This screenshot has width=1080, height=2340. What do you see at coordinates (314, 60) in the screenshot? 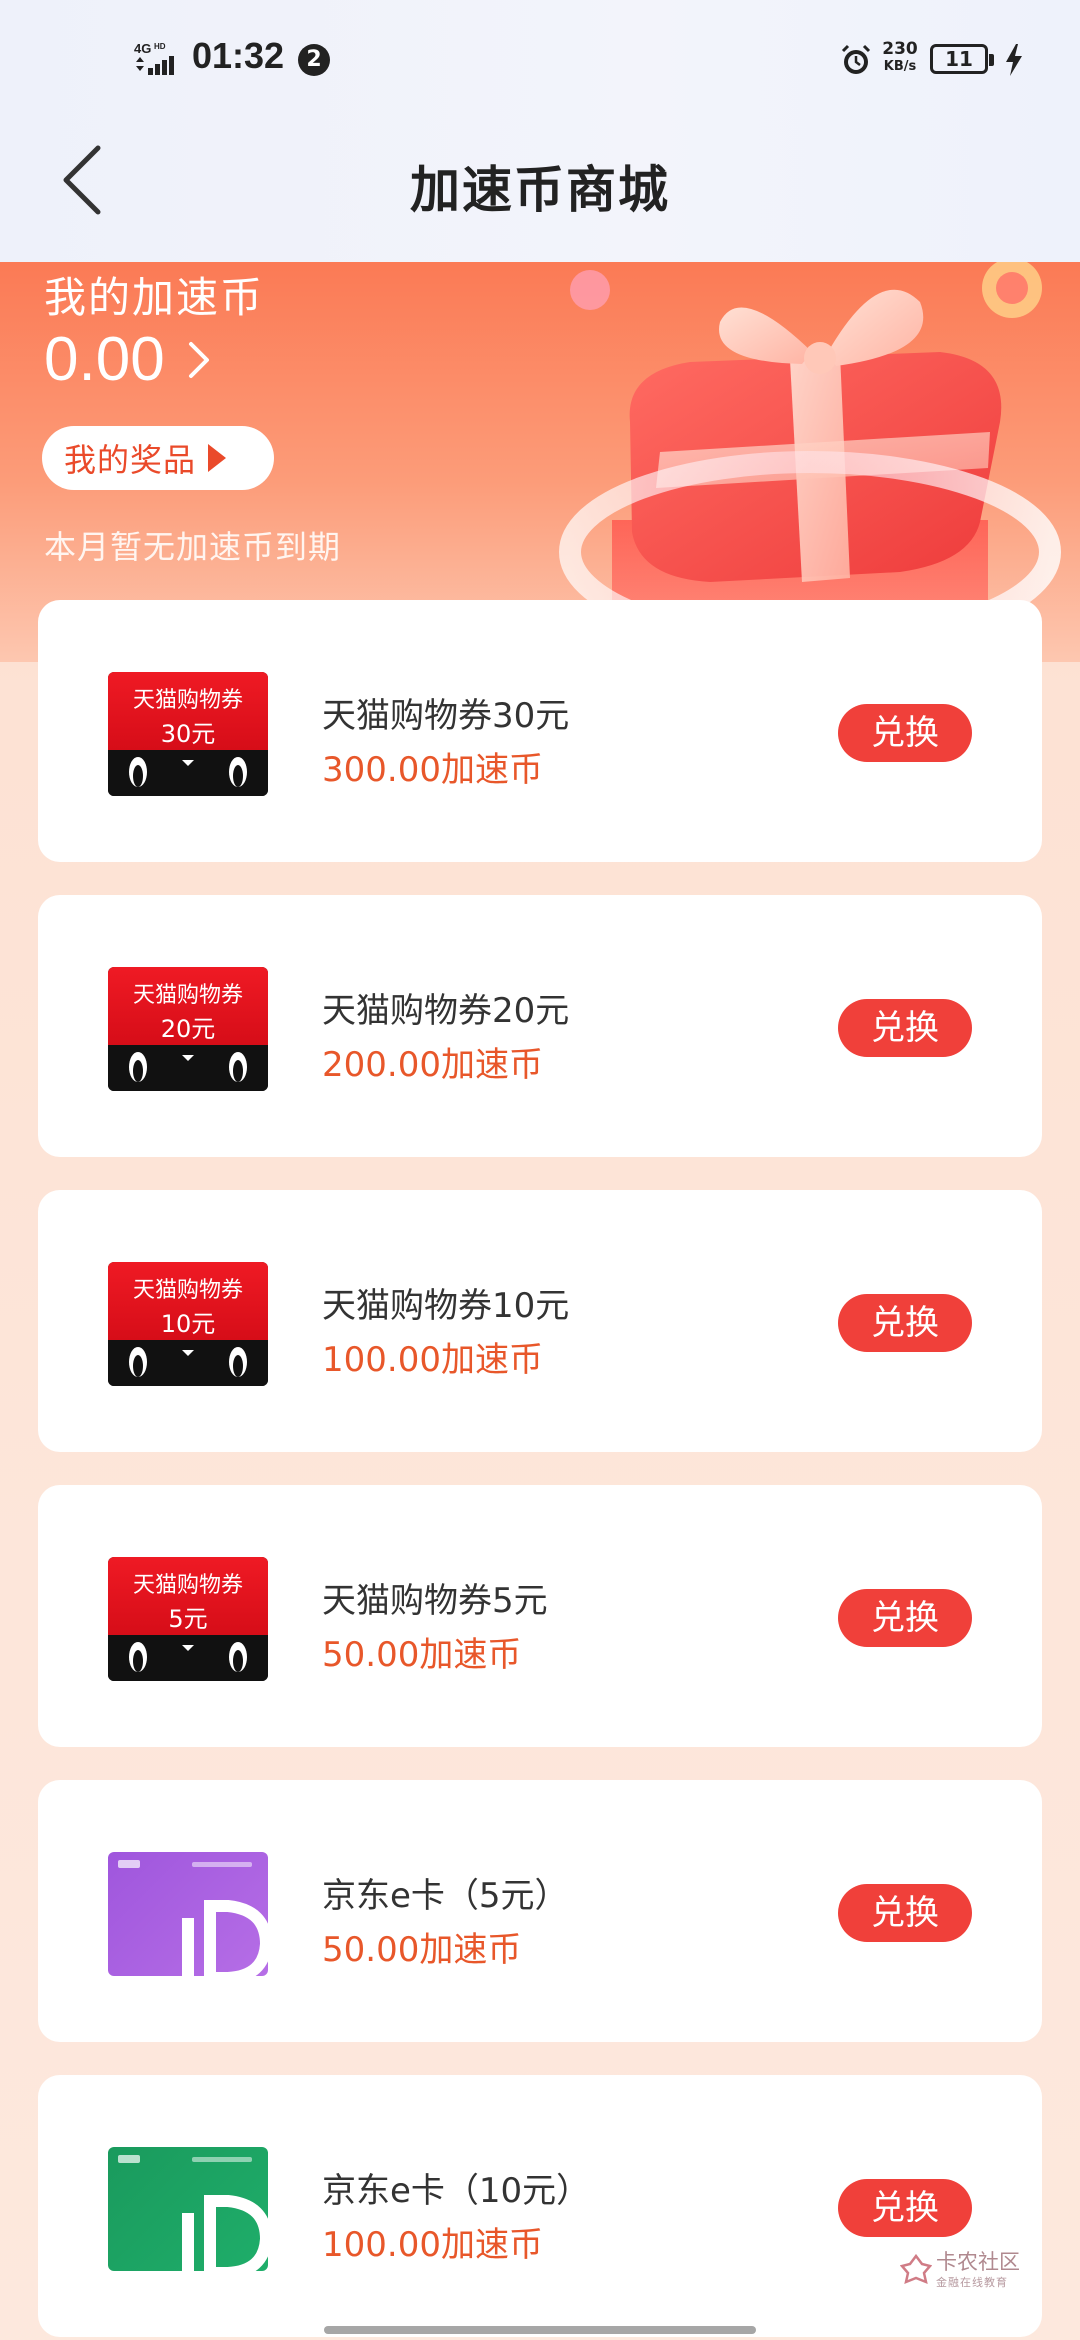
I see `notification-badge: 2` at bounding box center [314, 60].